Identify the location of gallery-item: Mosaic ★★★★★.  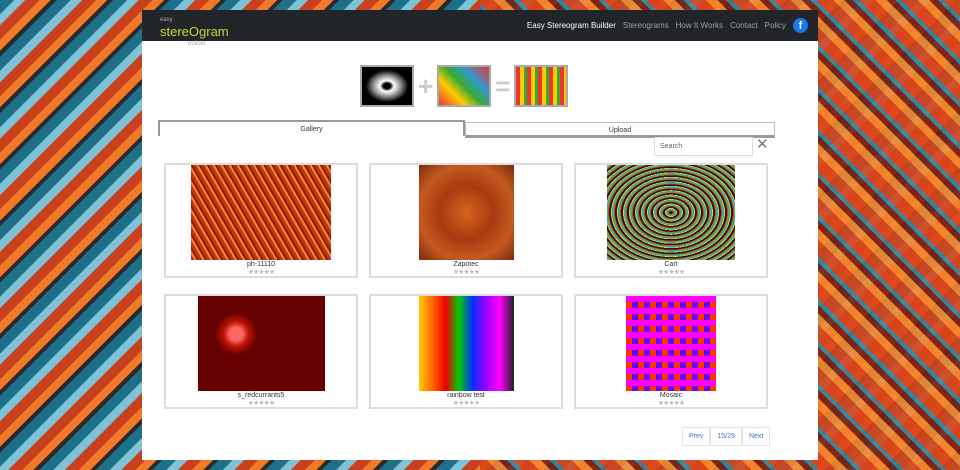
(671, 351).